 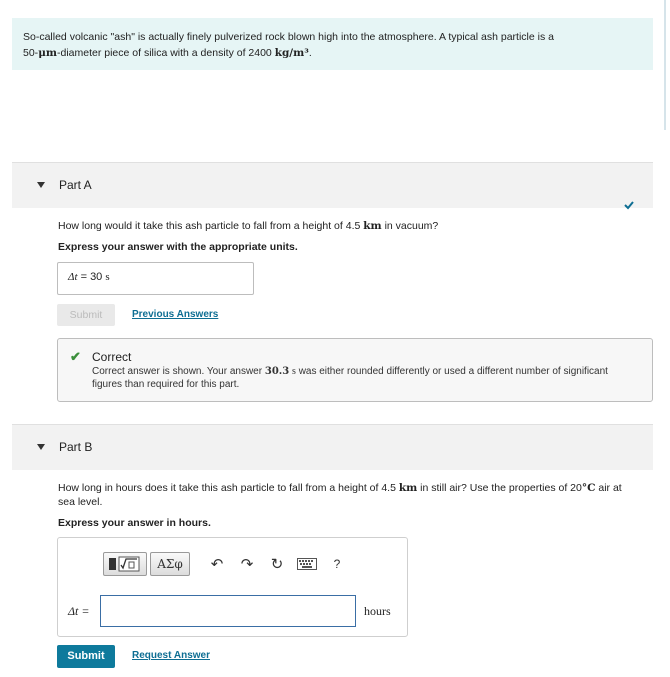 I want to click on part-a-label: Part A, so click(x=75, y=185).